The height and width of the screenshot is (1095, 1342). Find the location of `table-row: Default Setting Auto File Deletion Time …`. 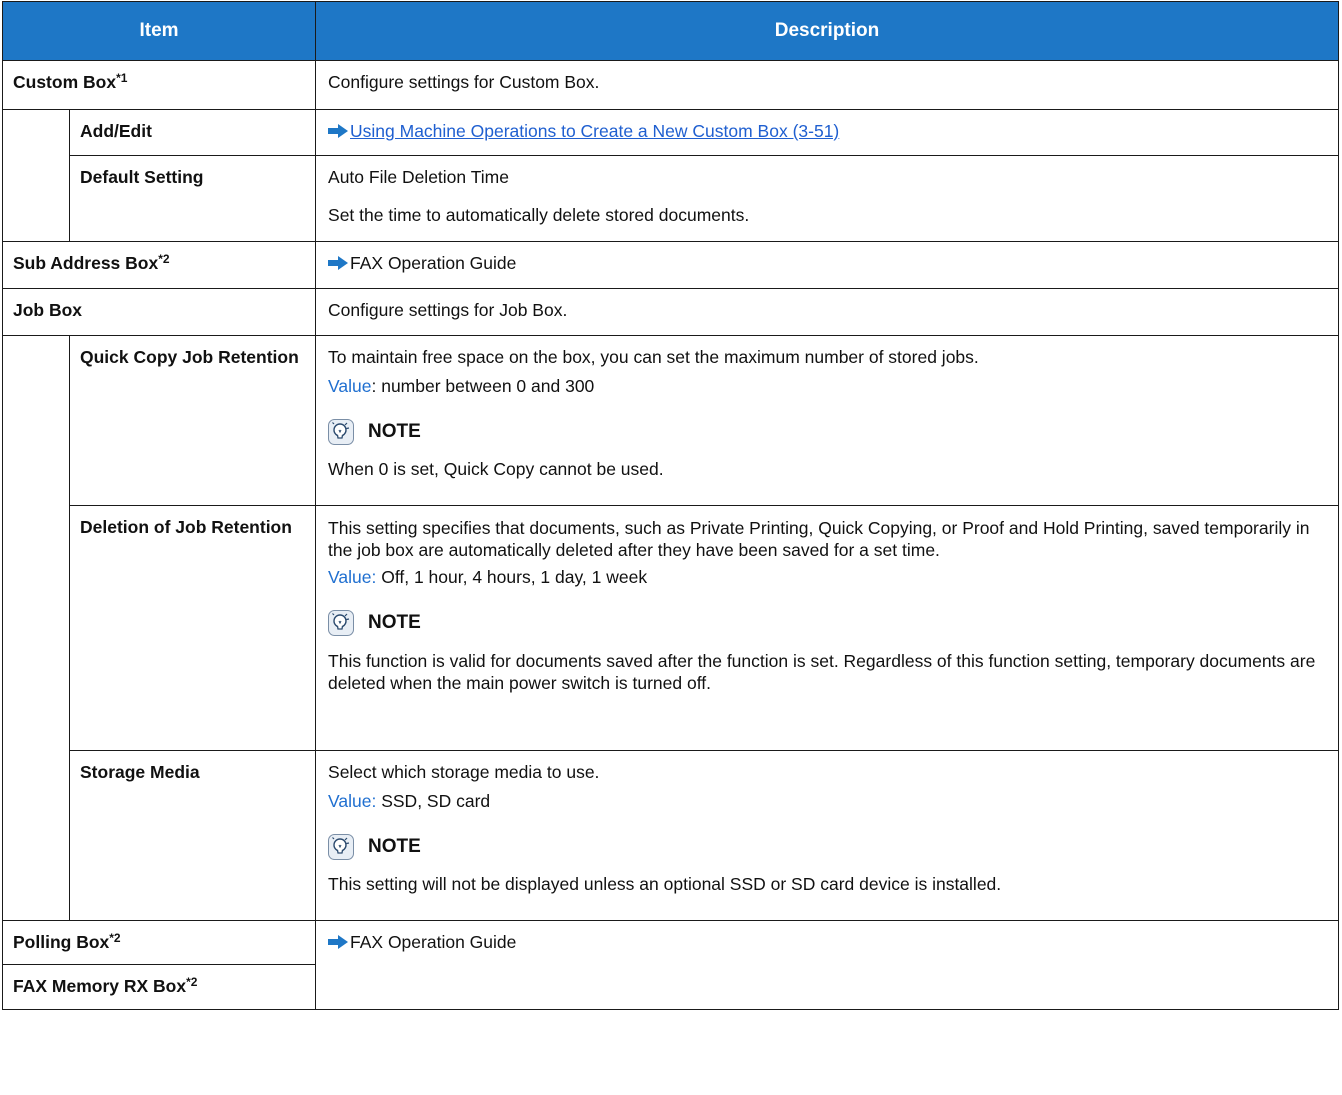

table-row: Default Setting Auto File Deletion Time … is located at coordinates (671, 198).